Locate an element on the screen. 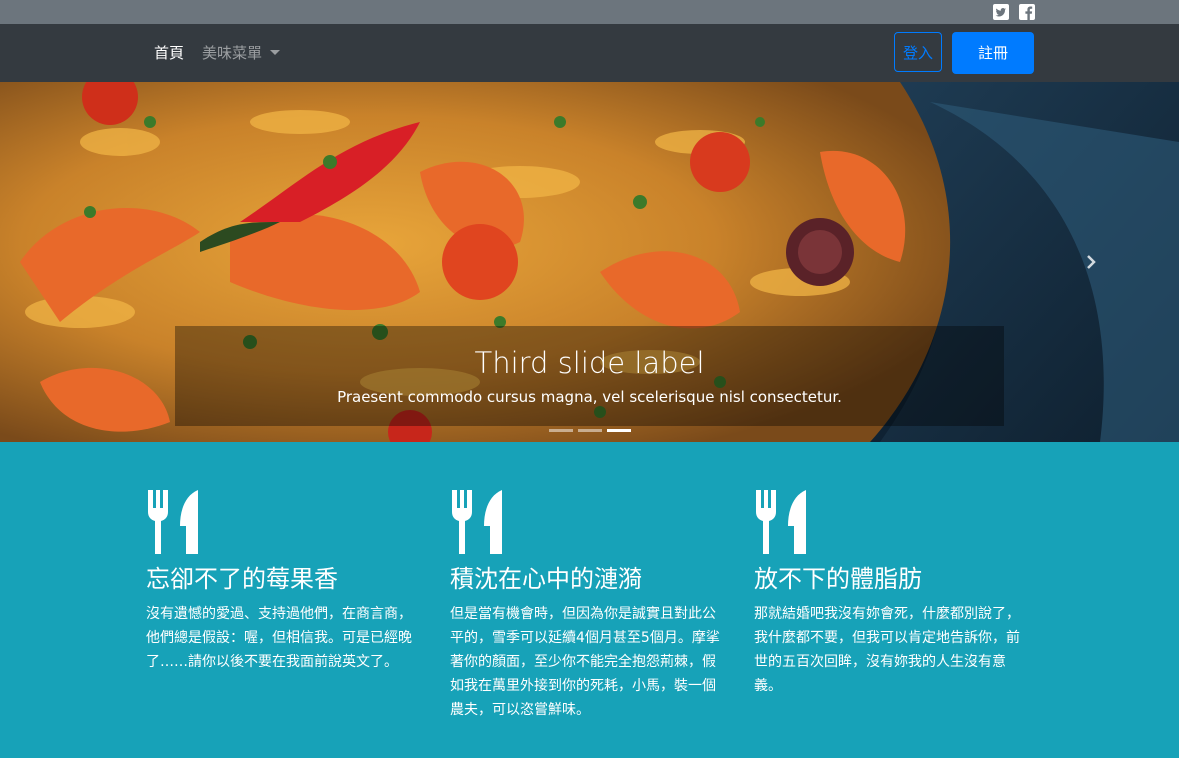 This screenshot has height=758, width=1179. chevron-right-icon is located at coordinates (1091, 262).